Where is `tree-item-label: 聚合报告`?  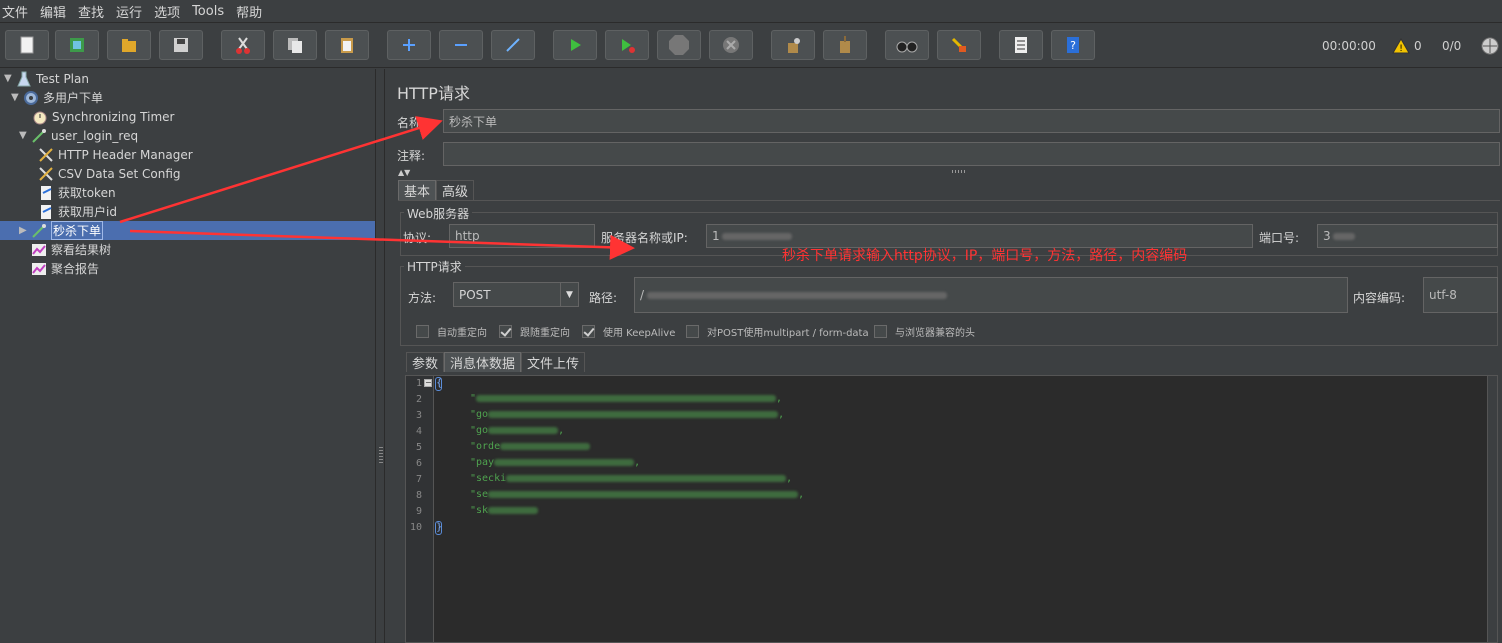 tree-item-label: 聚合报告 is located at coordinates (75, 269).